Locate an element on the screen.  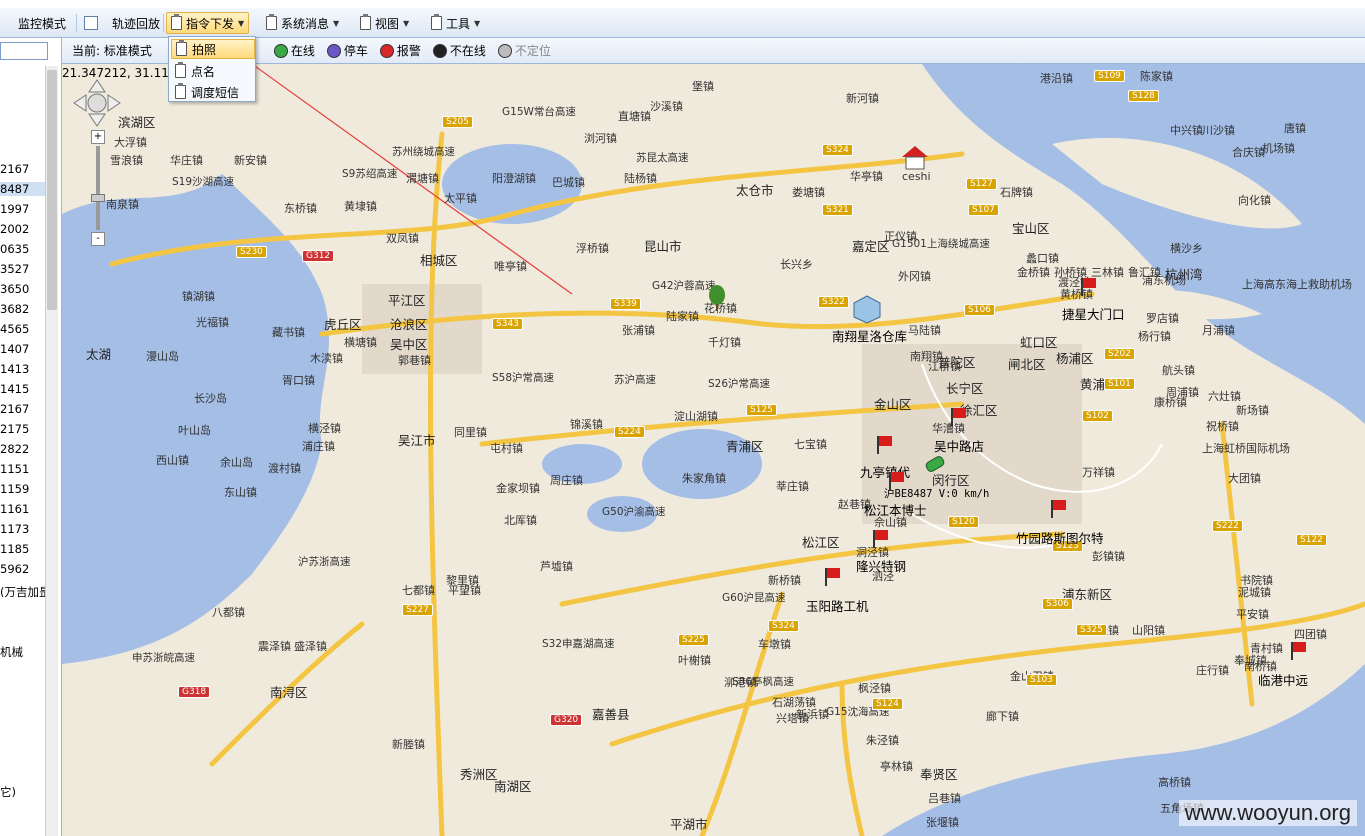
vehicle-list-item: 3527 is located at coordinates (22, 269).